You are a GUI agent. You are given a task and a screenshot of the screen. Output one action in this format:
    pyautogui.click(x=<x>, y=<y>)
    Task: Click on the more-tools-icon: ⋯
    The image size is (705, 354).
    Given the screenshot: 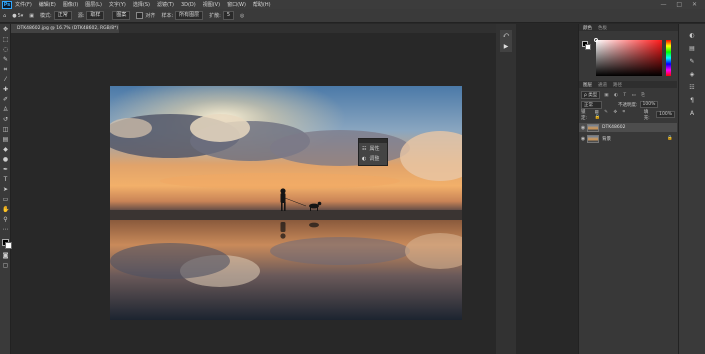 What is the action you would take?
    pyautogui.click(x=5, y=229)
    